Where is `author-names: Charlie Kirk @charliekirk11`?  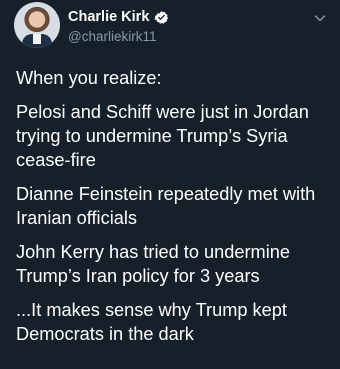 author-names: Charlie Kirk @charliekirk11 is located at coordinates (118, 26).